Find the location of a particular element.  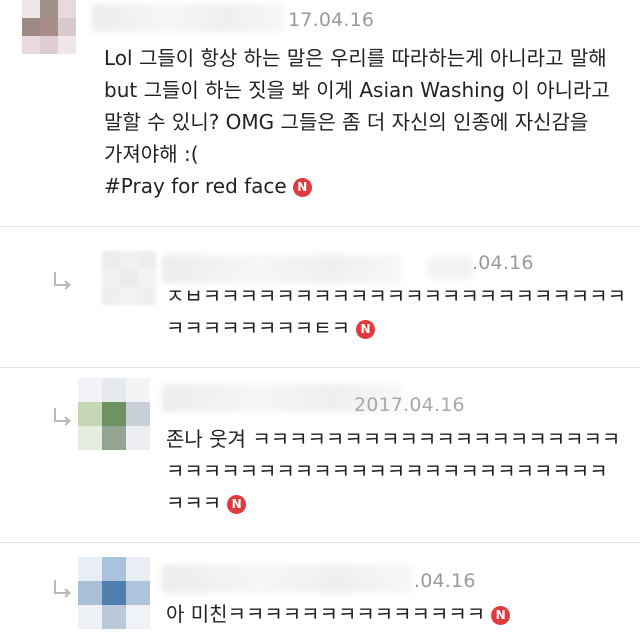

comment-line: but 그들이 하는 짓을 봐 이게 Asian Washing 이 아니라고 is located at coordinates (357, 90).